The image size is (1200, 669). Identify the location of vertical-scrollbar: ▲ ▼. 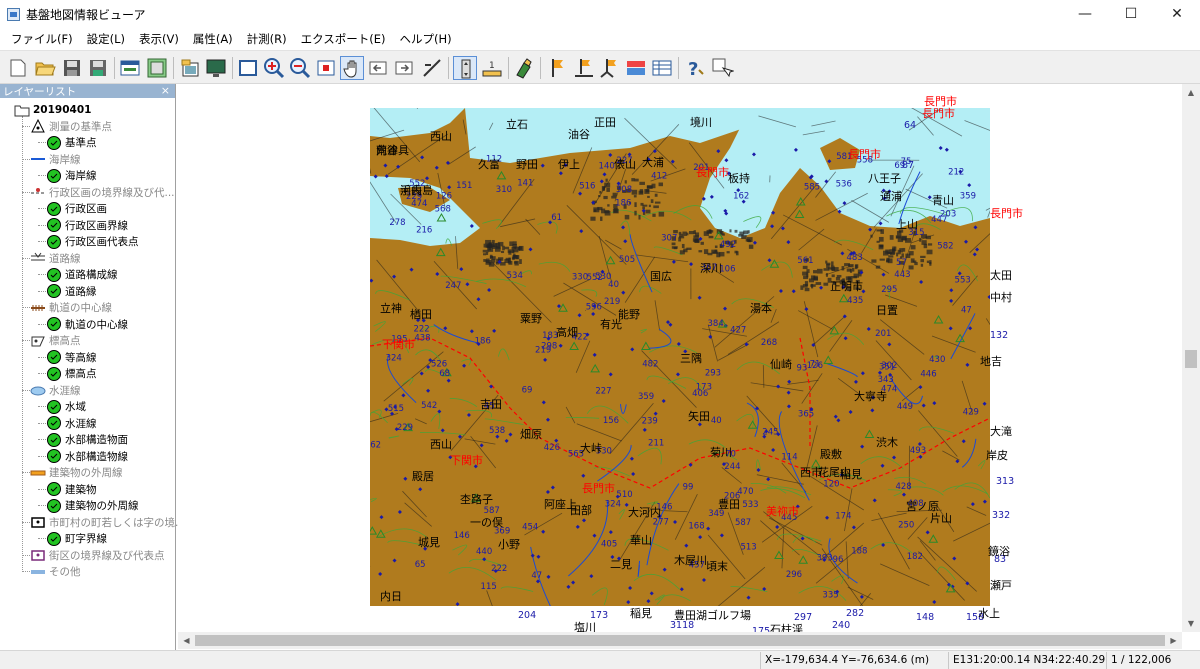
(1191, 358).